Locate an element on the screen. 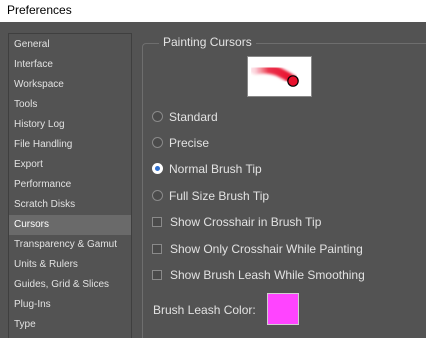 The width and height of the screenshot is (426, 338). brush-cursor-preview is located at coordinates (279, 76).